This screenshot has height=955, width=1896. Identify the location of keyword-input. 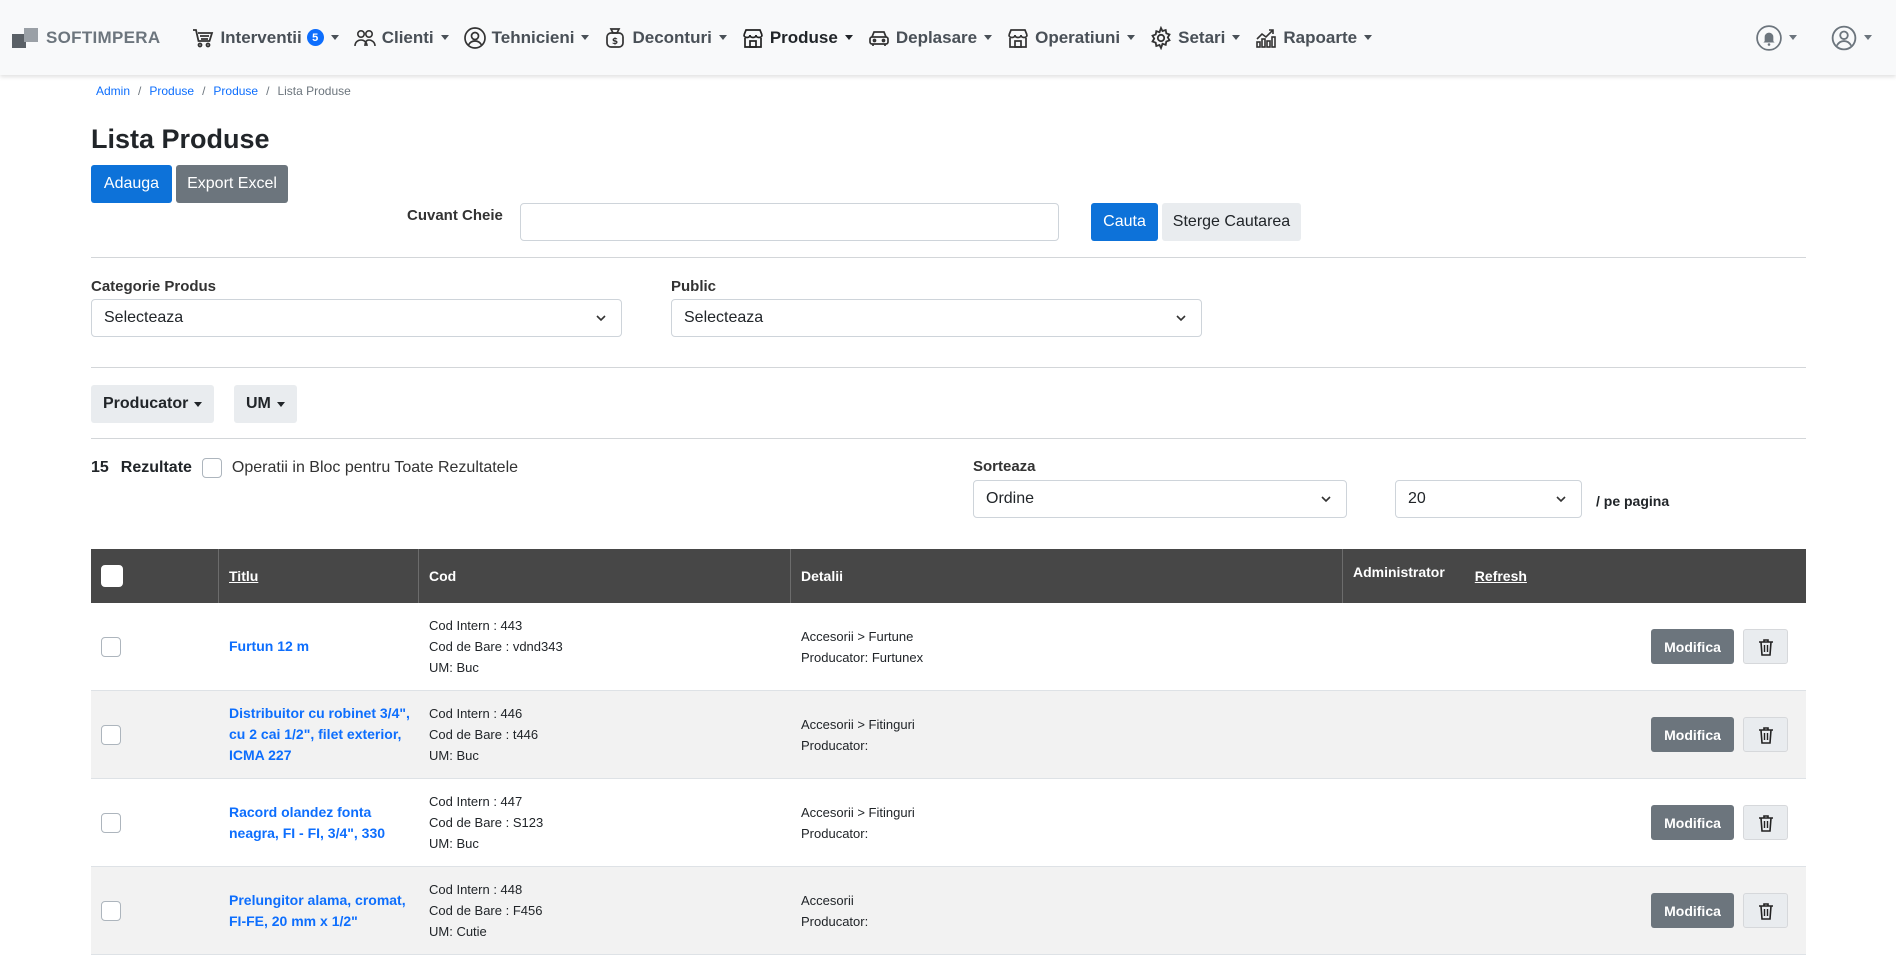
(789, 222).